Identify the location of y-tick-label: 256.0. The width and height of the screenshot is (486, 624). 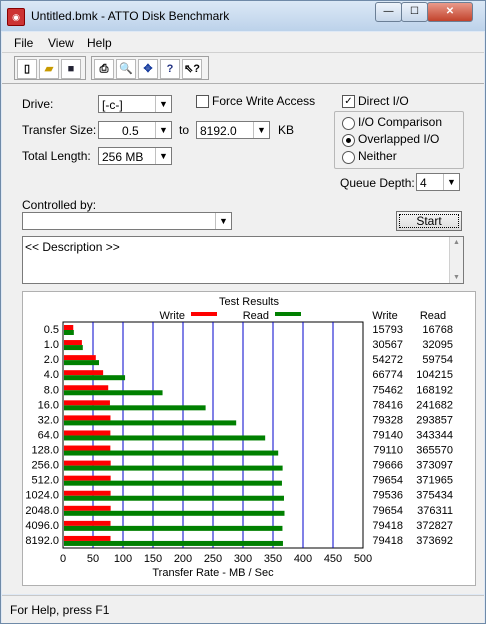
(45, 466).